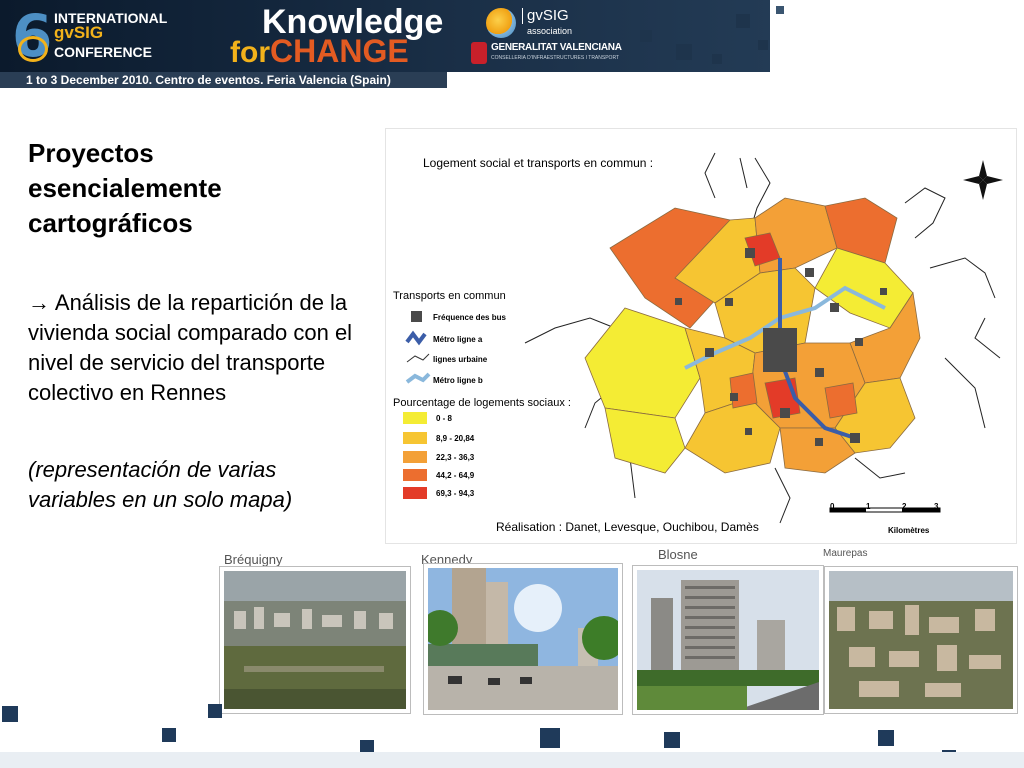 The height and width of the screenshot is (768, 1024). I want to click on legend-item-bus-lines: lignes urbaine, so click(460, 359).